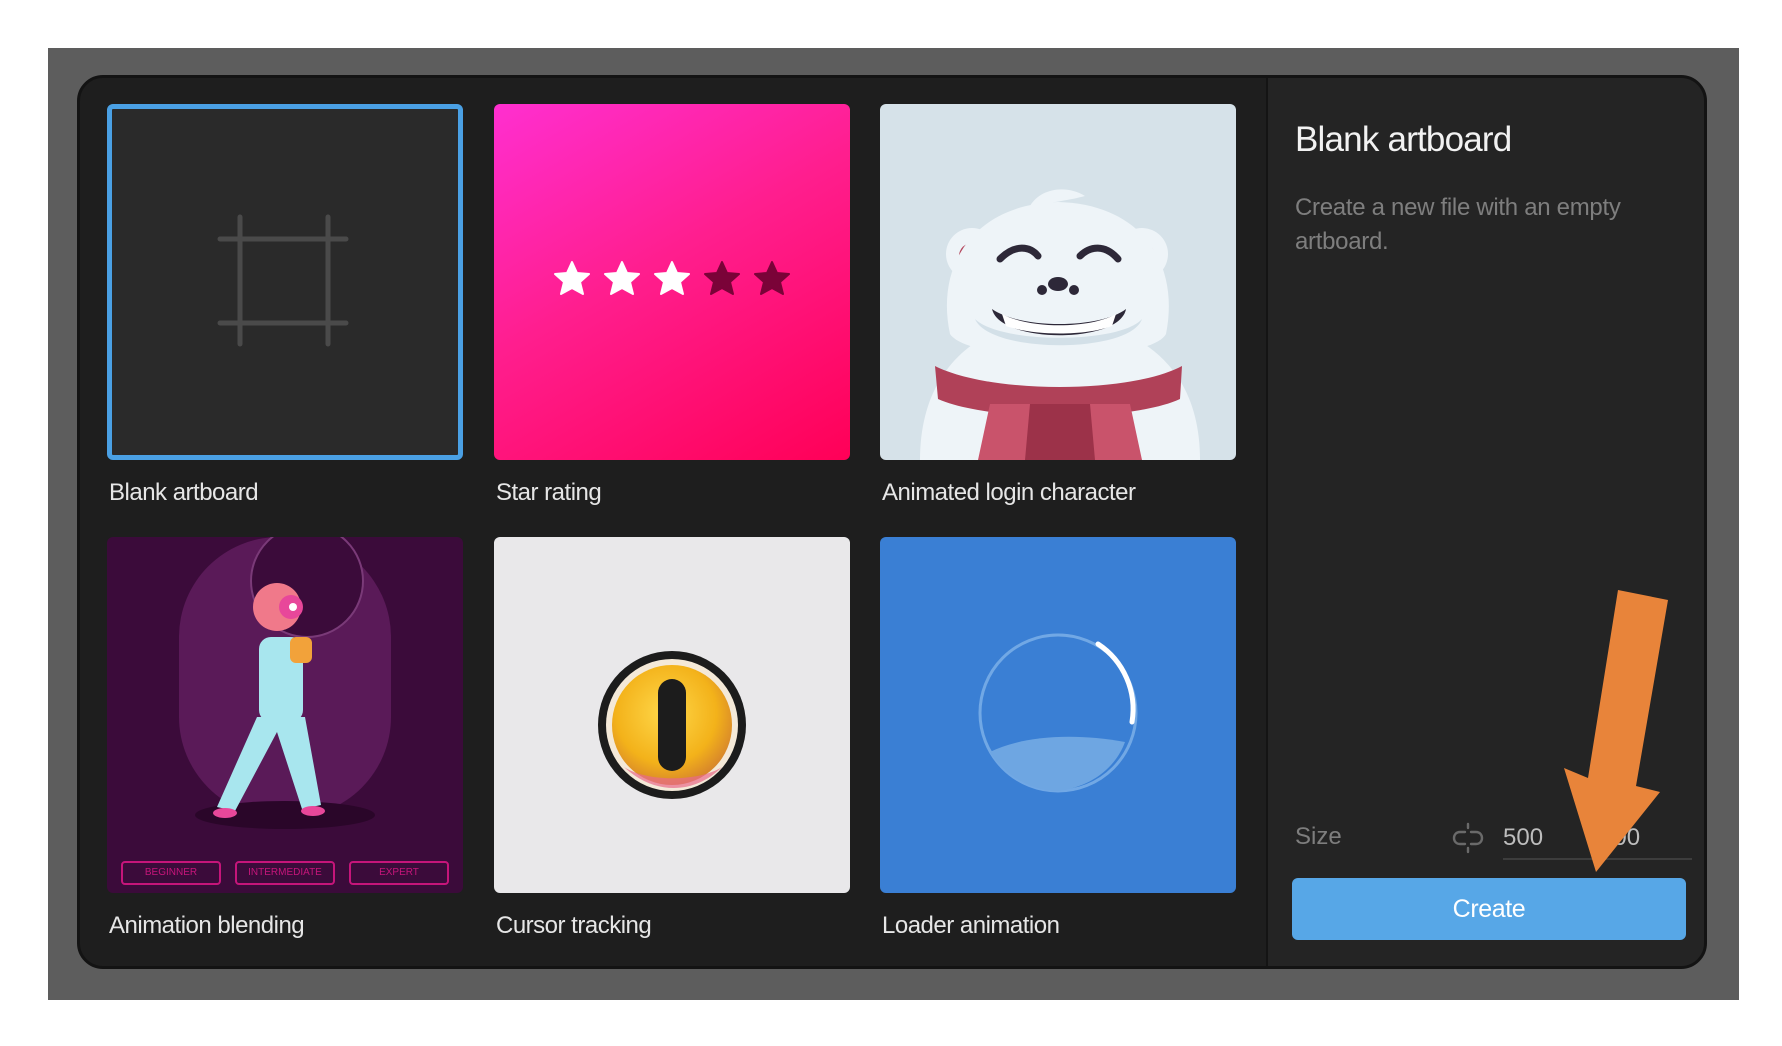 The width and height of the screenshot is (1782, 1046). I want to click on yeti-character-icon, so click(1060, 324).